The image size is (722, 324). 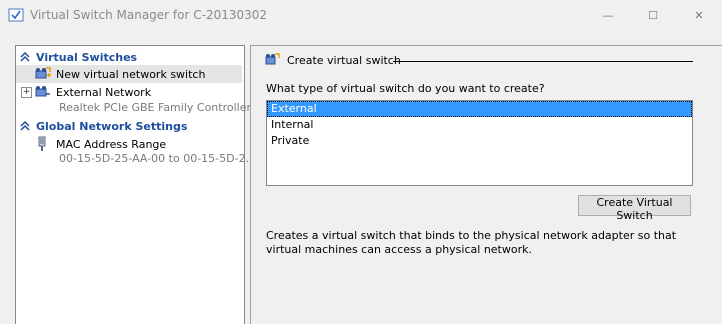 I want to click on list-item-private: Private, so click(x=479, y=141).